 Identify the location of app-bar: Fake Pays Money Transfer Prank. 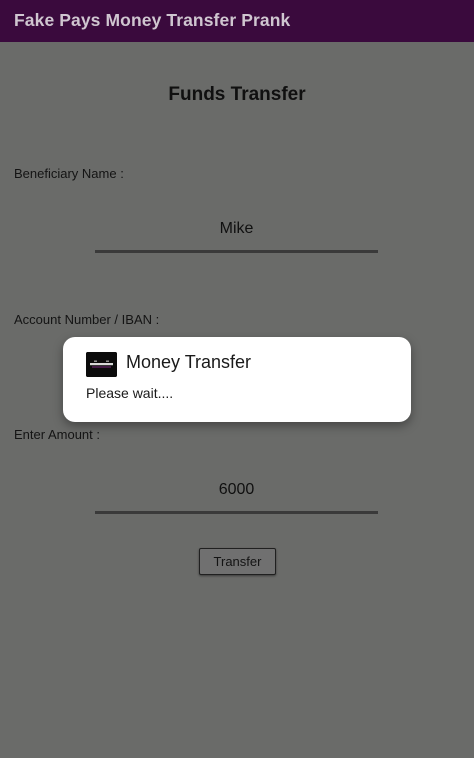
(237, 21).